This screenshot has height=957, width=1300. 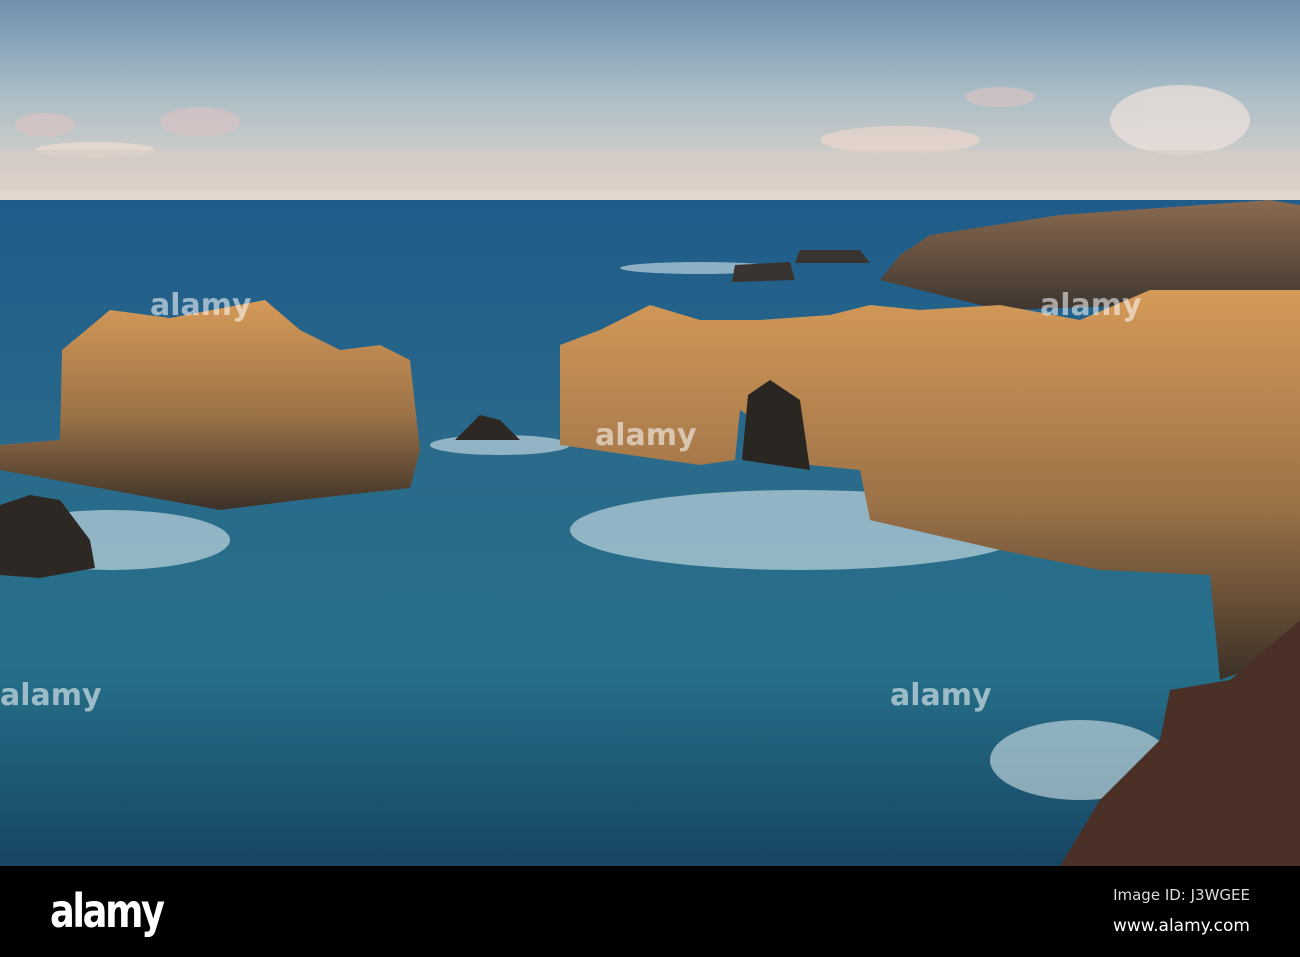 I want to click on watermark-bar: alamy Image ID: J3WGEE www.alamy.com, so click(x=650, y=911).